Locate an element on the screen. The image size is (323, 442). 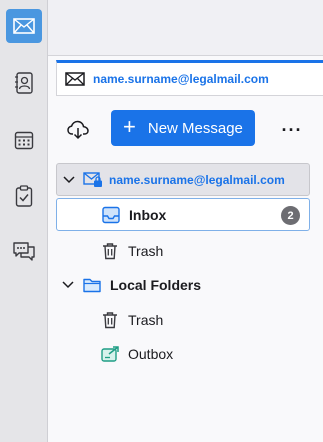
tasks-icon is located at coordinates (24, 196).